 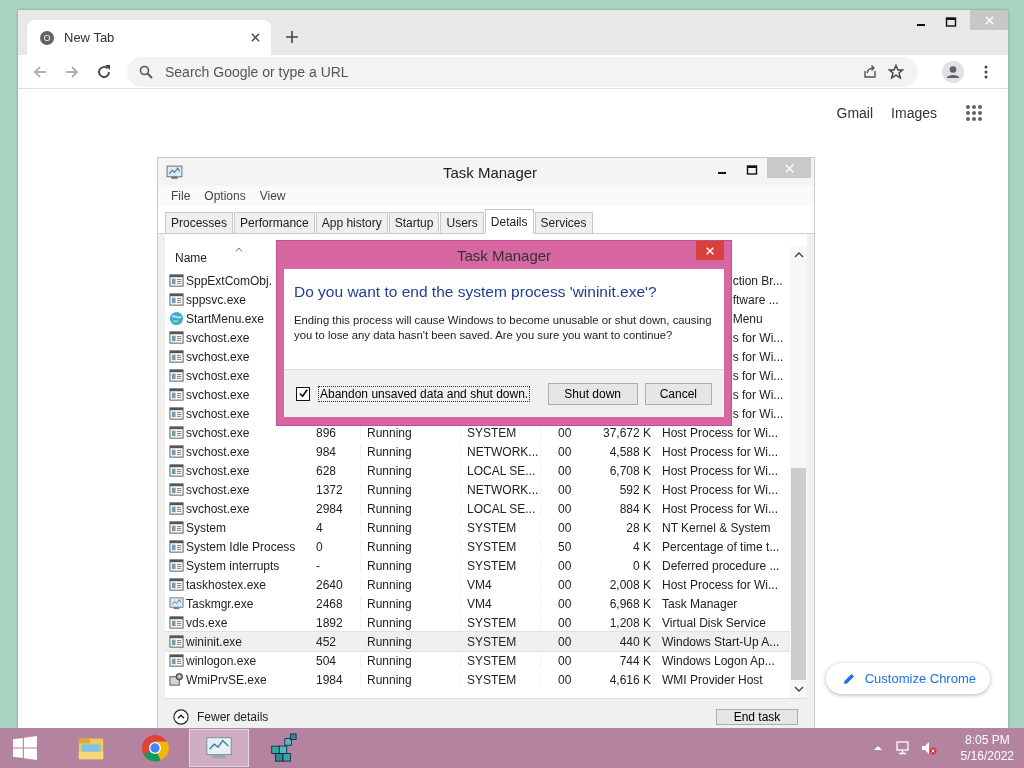 I want to click on table-cell: 4,588 K, so click(x=630, y=451).